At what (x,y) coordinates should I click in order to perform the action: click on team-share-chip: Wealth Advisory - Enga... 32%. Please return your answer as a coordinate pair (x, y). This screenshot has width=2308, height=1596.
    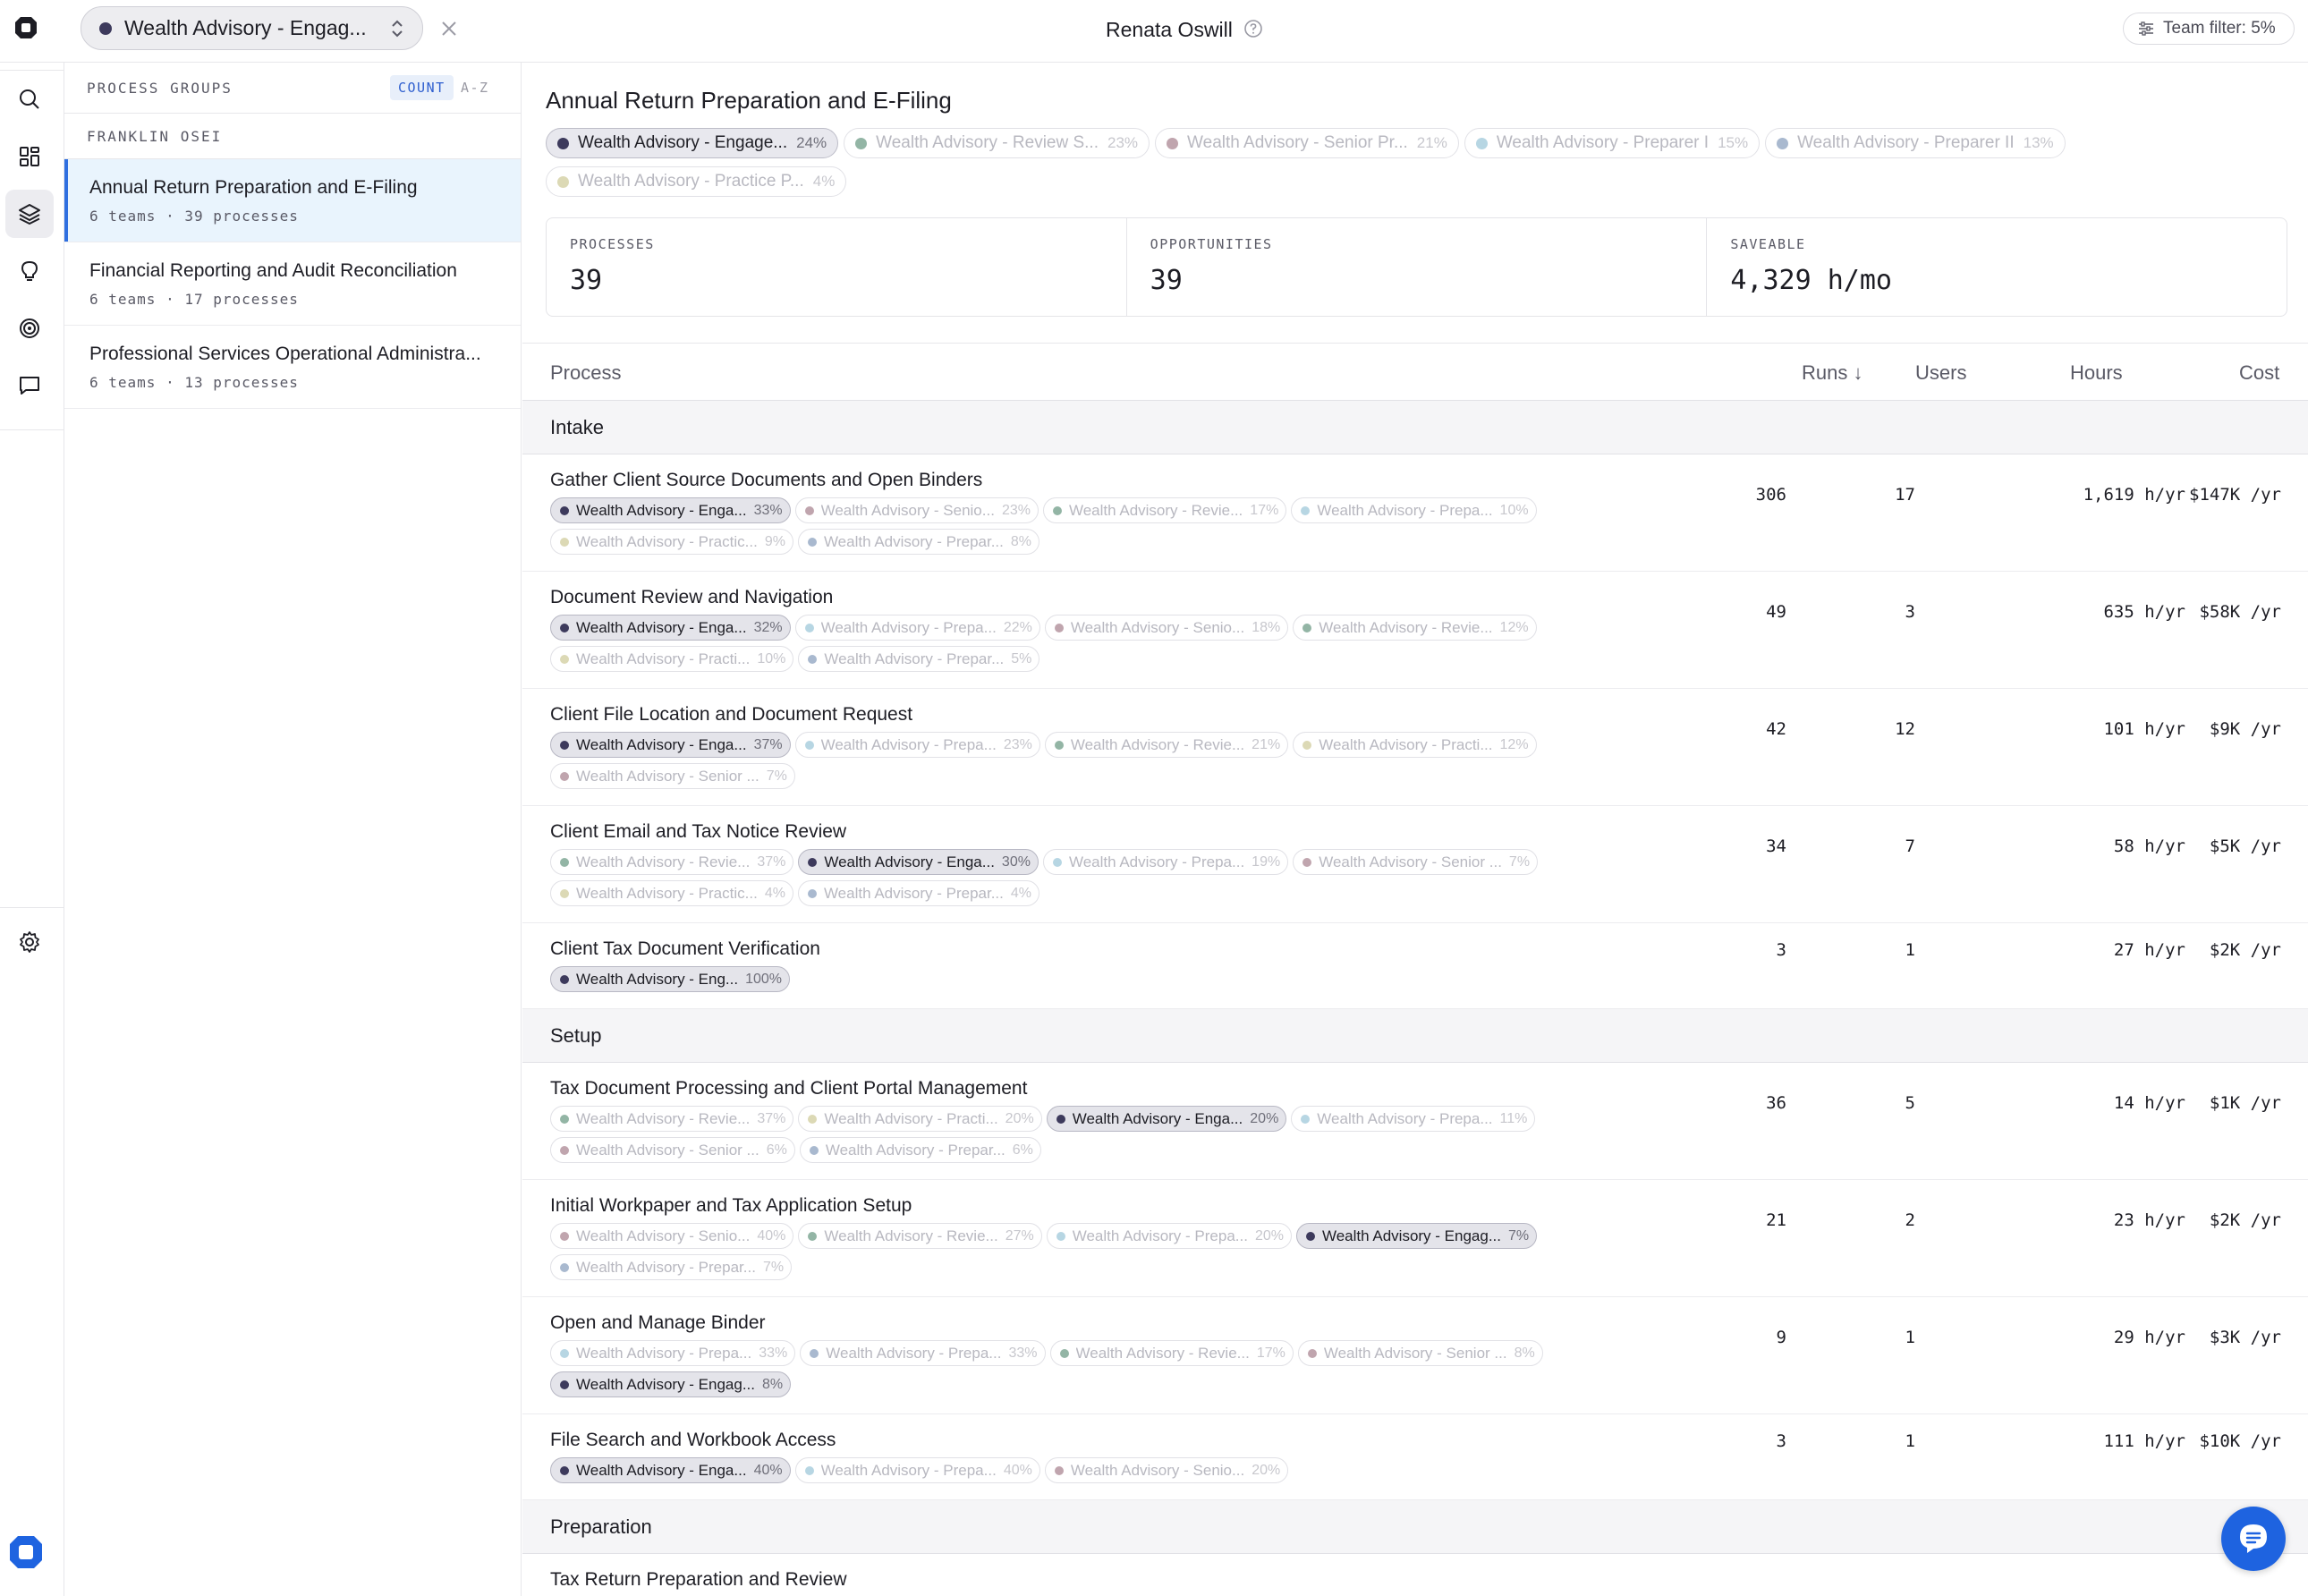
    Looking at the image, I should click on (670, 628).